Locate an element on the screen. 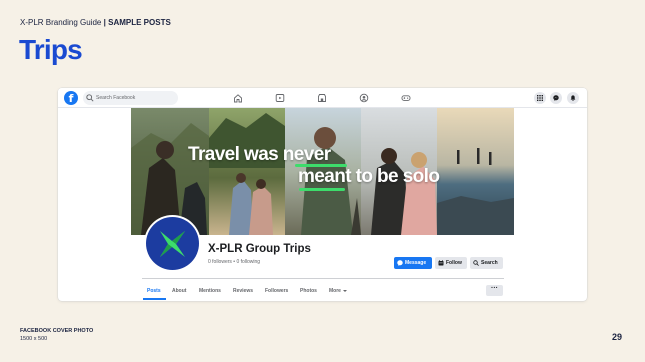 The width and height of the screenshot is (645, 362). tab-more: More is located at coordinates (338, 291).